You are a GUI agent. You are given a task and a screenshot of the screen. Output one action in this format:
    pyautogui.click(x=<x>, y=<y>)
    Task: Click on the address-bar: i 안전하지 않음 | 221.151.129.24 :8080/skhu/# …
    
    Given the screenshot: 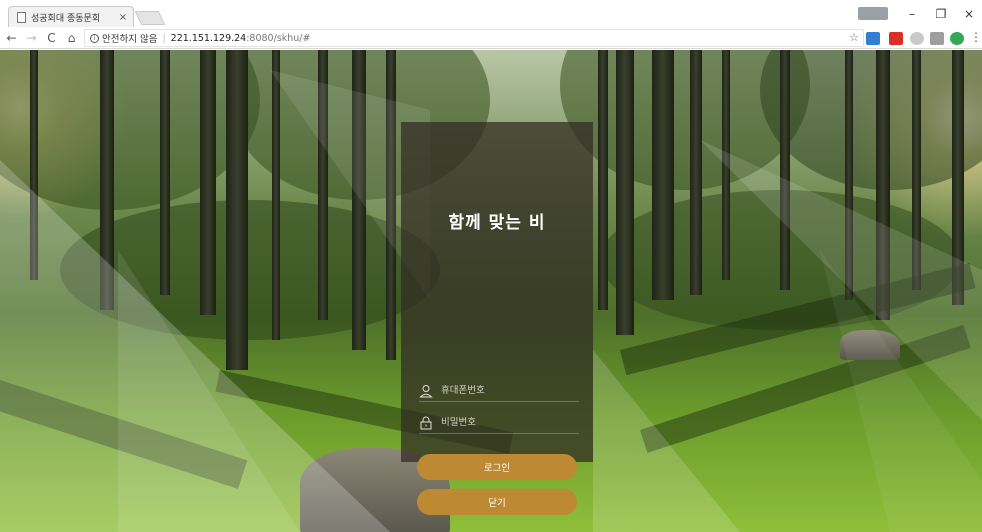 What is the action you would take?
    pyautogui.click(x=474, y=38)
    